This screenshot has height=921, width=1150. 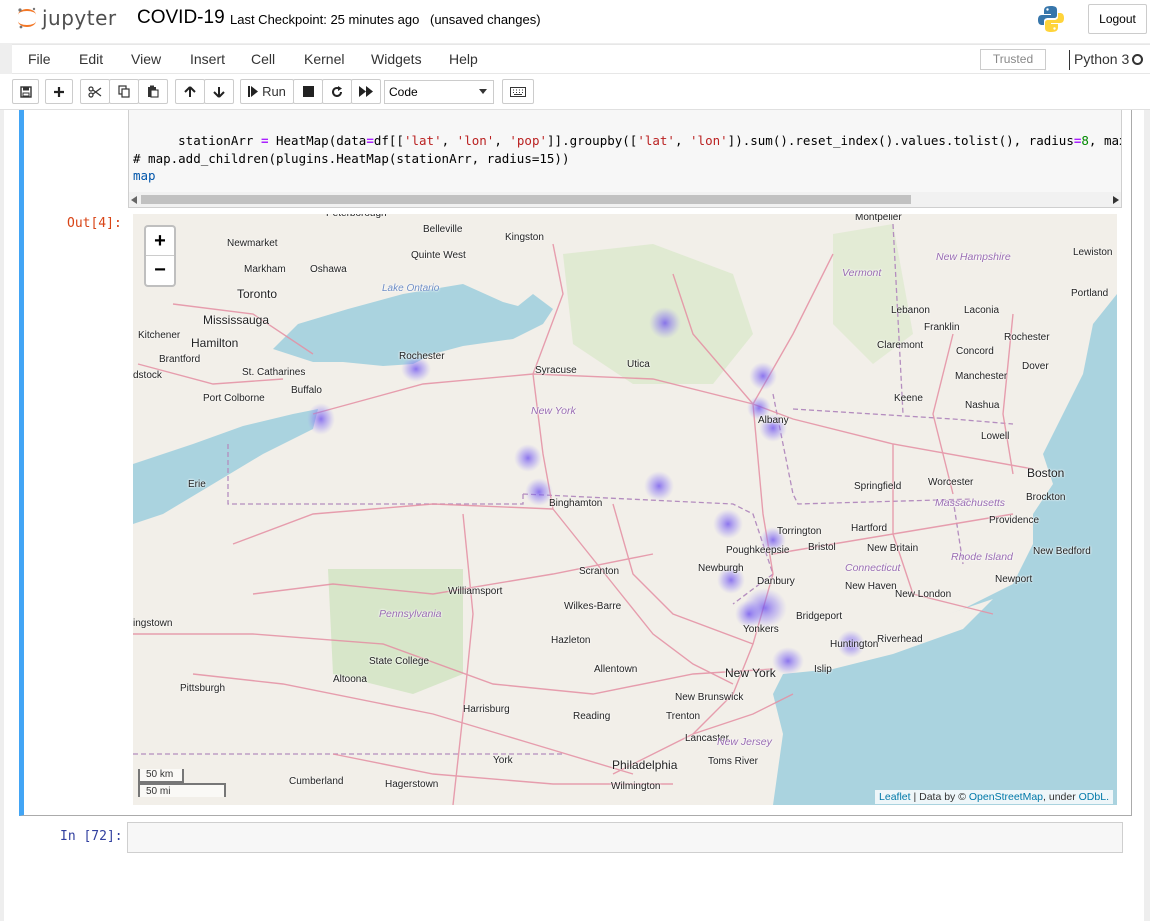 What do you see at coordinates (274, 372) in the screenshot?
I see `map-label-st-catharines: St. Catharines` at bounding box center [274, 372].